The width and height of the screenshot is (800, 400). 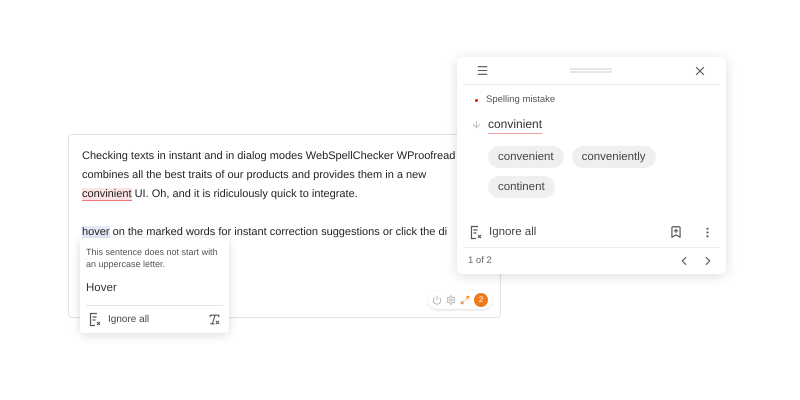 I want to click on paragraph: Checking texts in instant and in dialog modes WebSpellChecker WProofread combines all the best traits of our products and provides them in a new convinient UI. Oh, and it is ridiculously quick to integrate., so click(x=269, y=176).